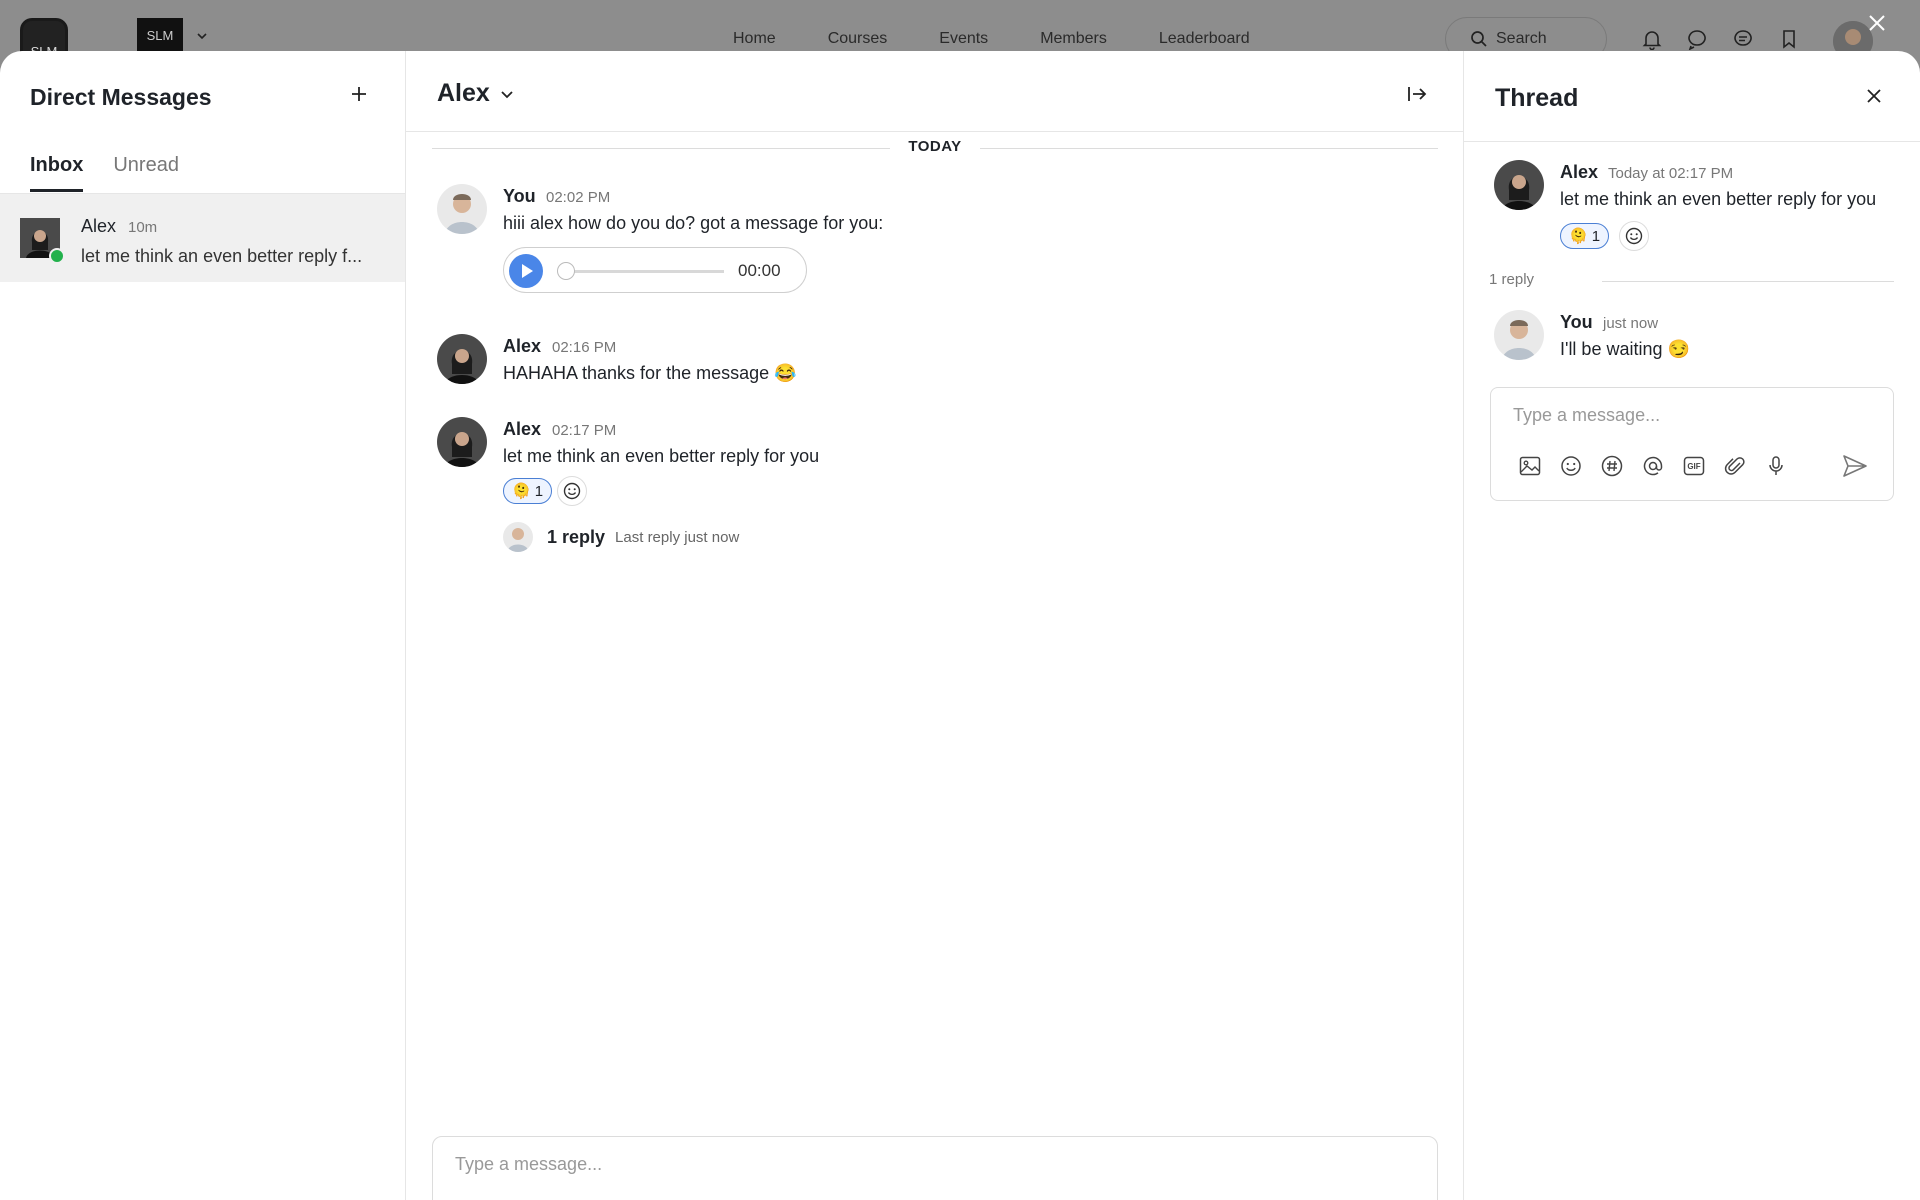  What do you see at coordinates (1479, 39) in the screenshot?
I see `search-icon` at bounding box center [1479, 39].